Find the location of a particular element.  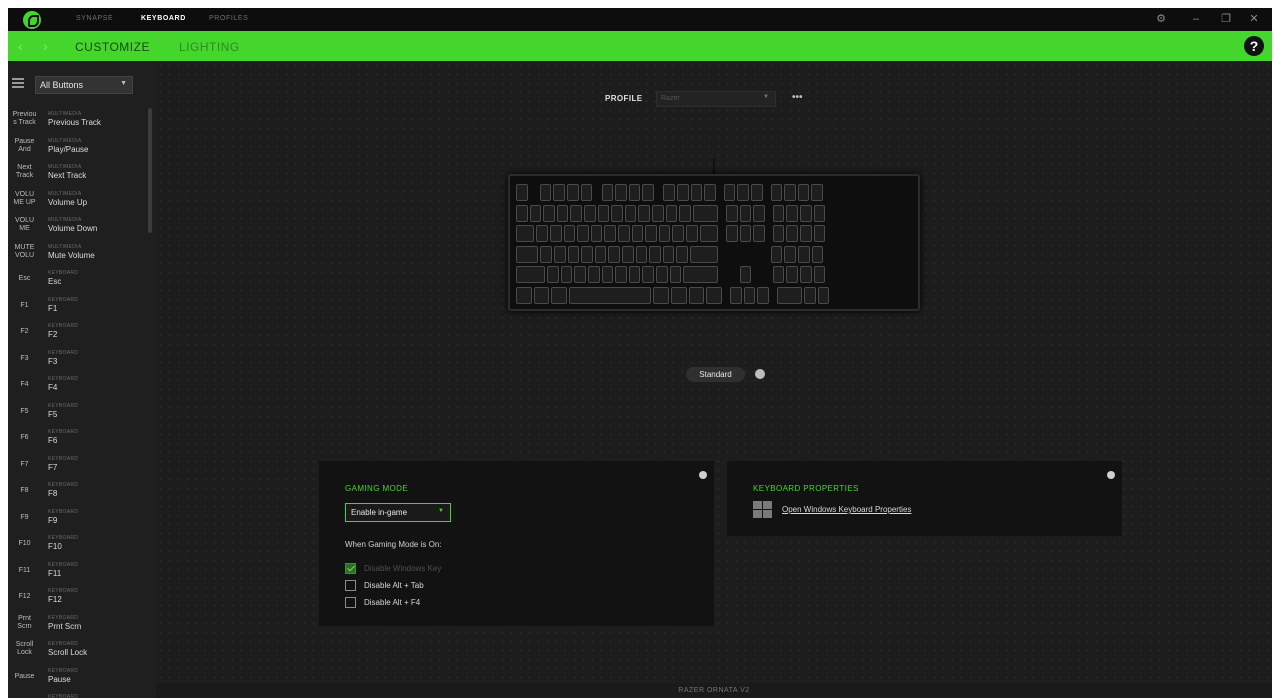

sidebar-scrollbar is located at coordinates (150, 170).